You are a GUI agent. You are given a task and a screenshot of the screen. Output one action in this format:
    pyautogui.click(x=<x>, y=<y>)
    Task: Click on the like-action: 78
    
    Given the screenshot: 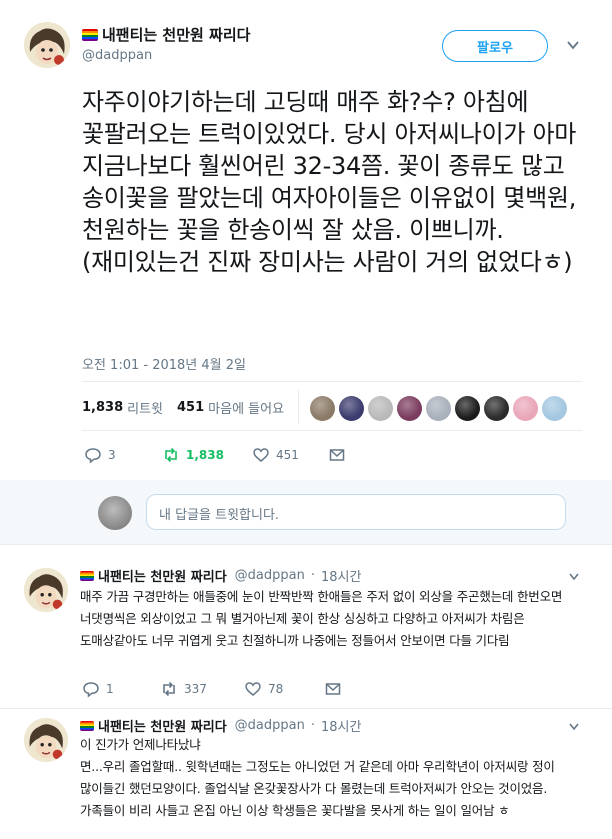 What is the action you would take?
    pyautogui.click(x=284, y=689)
    